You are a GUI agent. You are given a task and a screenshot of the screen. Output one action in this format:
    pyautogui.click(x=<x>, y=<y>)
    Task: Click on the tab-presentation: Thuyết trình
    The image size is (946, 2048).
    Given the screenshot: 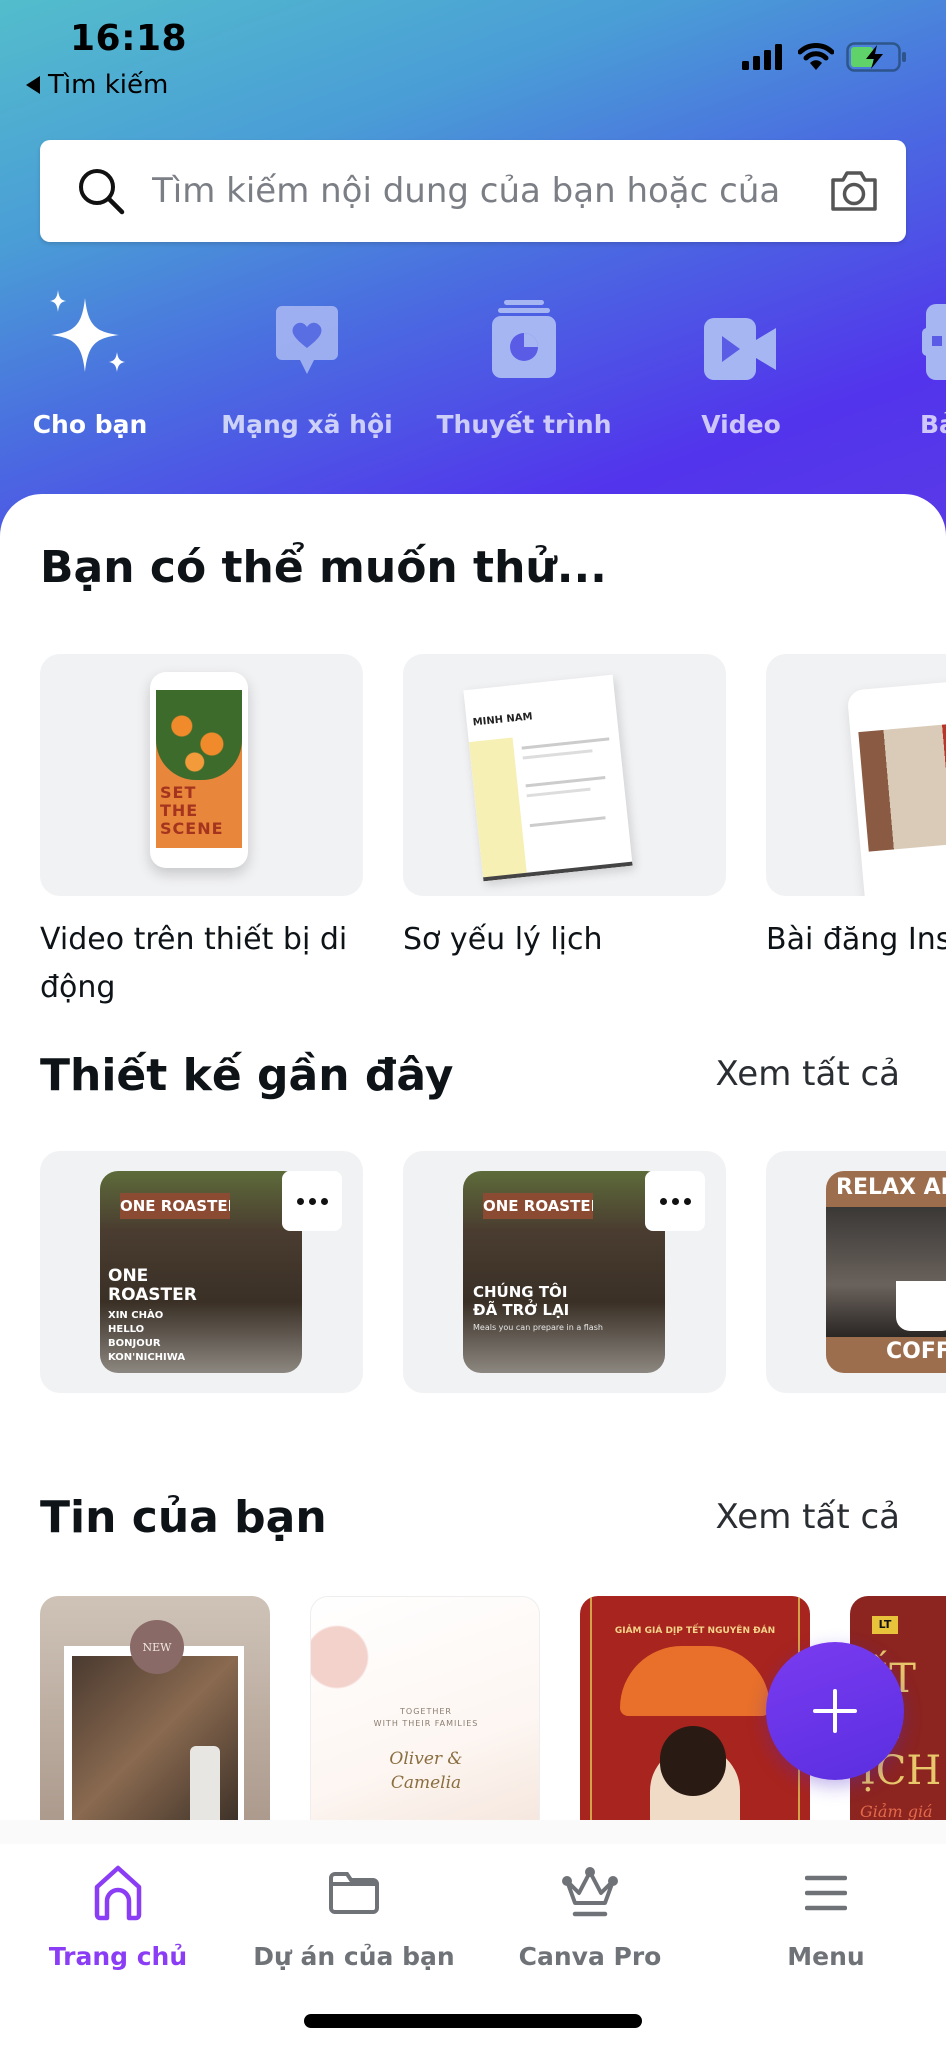 What is the action you would take?
    pyautogui.click(x=524, y=362)
    